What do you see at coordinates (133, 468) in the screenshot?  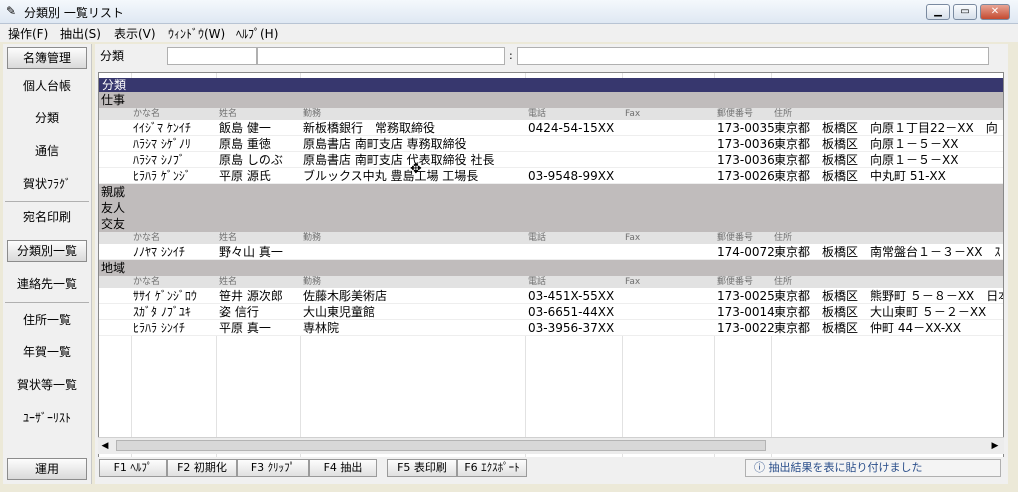 I see `f1-help-button: F1 ﾍﾙﾌﾟ` at bounding box center [133, 468].